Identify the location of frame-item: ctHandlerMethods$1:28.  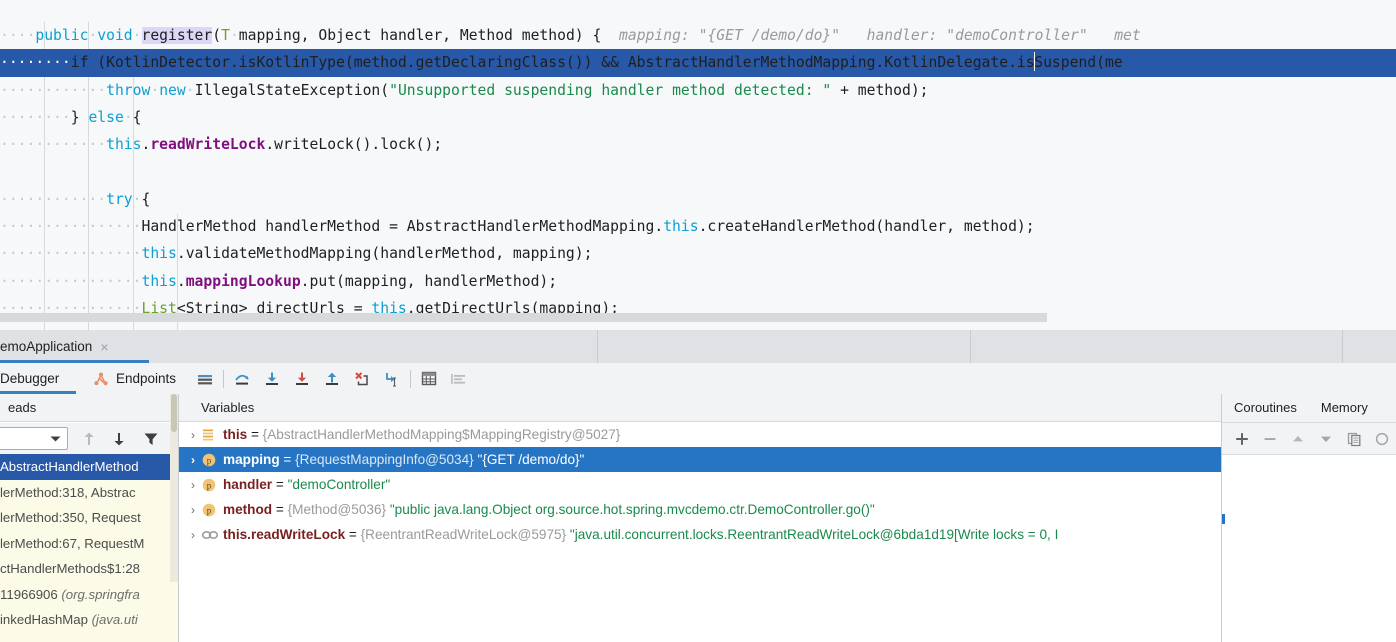
(89, 569).